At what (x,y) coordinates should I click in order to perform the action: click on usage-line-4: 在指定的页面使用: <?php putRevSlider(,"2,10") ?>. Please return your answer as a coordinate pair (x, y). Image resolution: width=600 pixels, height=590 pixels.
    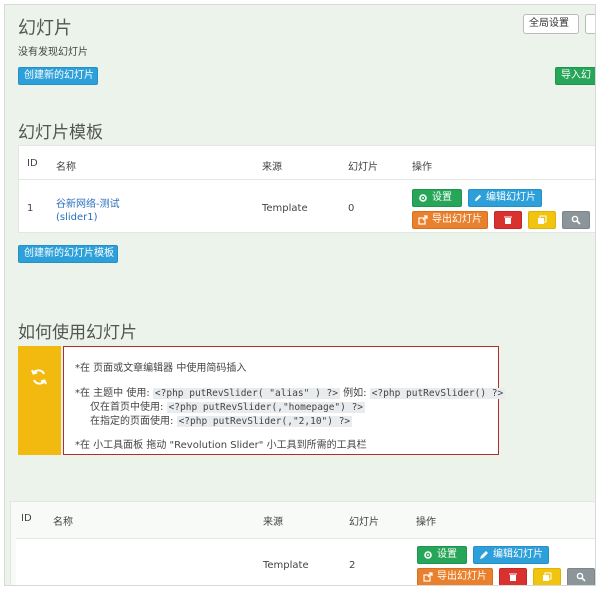
    Looking at the image, I should click on (221, 419).